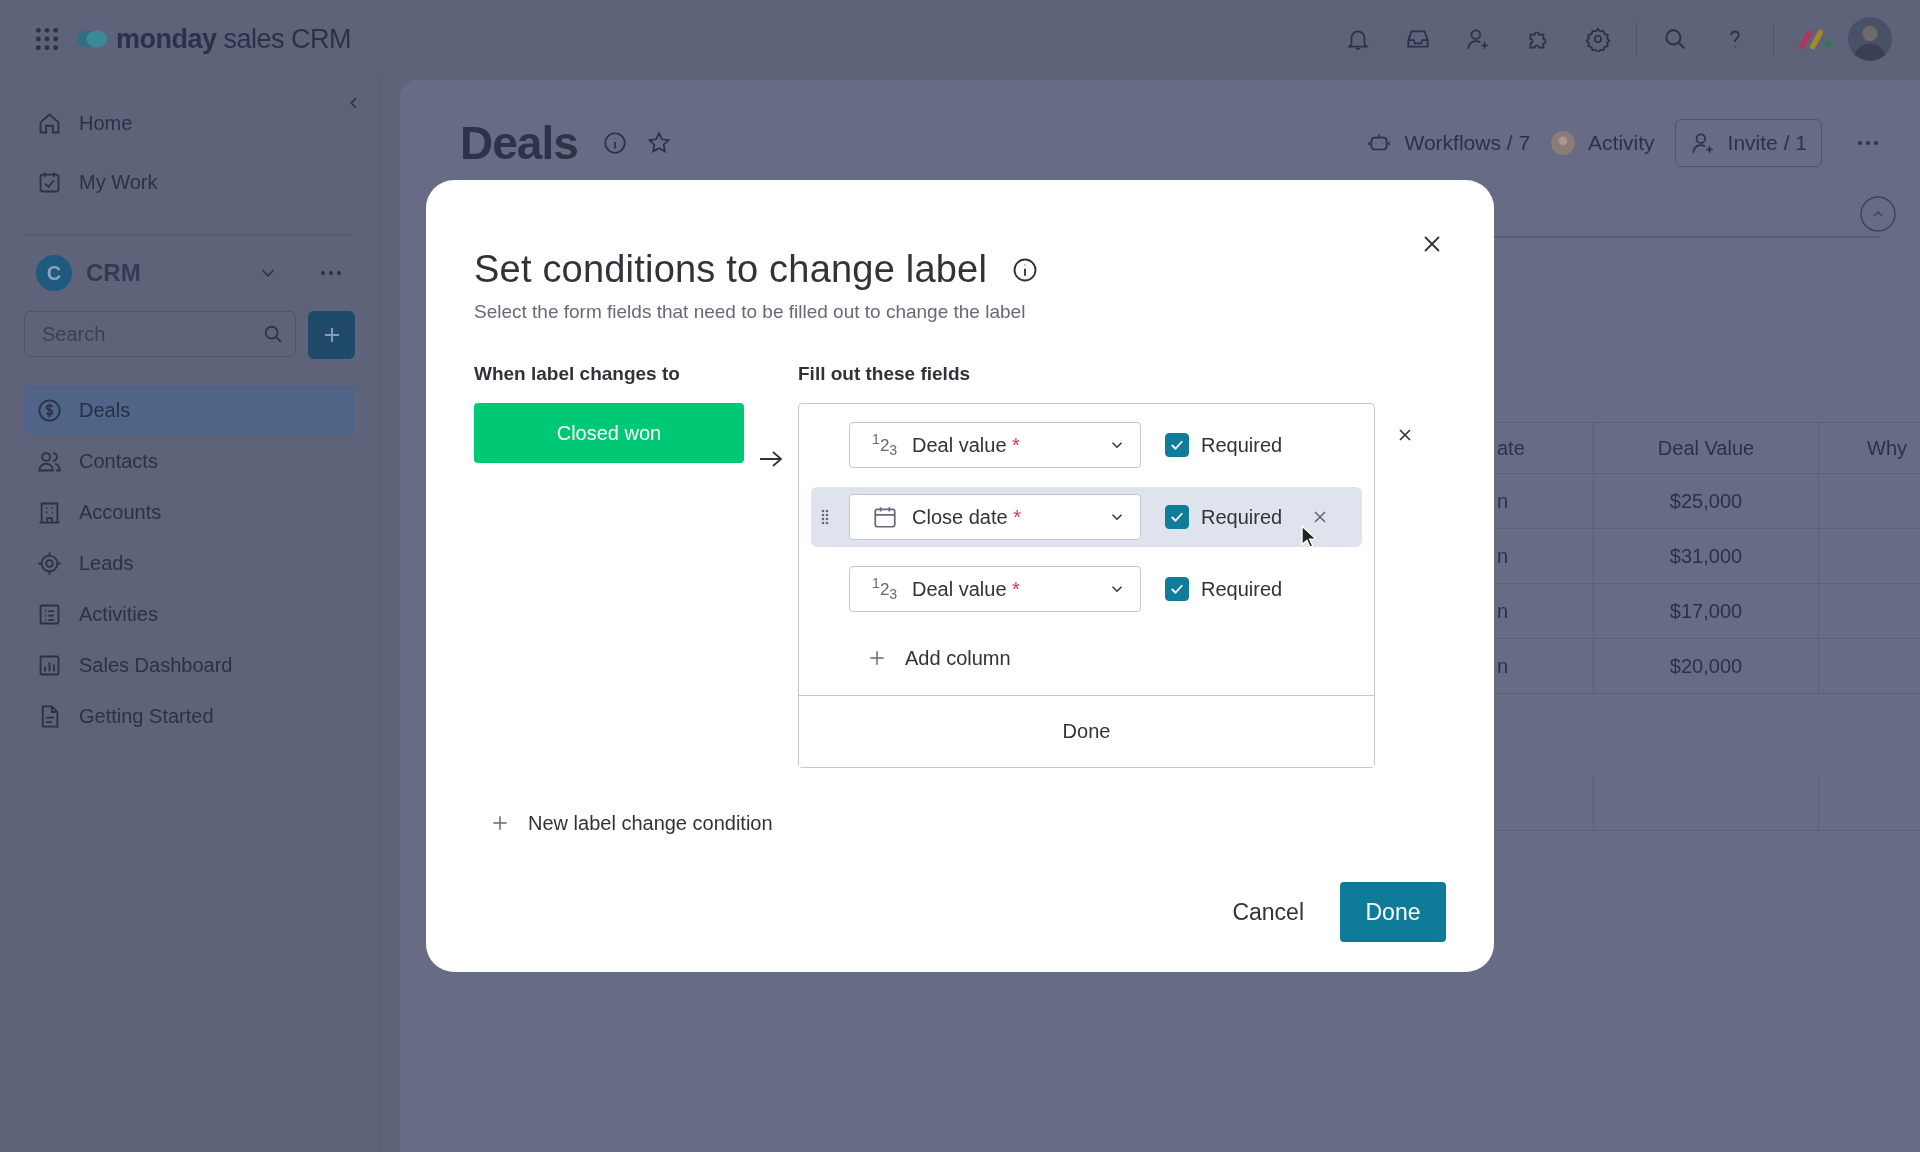 The height and width of the screenshot is (1152, 1920). Describe the element at coordinates (189, 410) in the screenshot. I see `sidebar-item: Deals` at that location.